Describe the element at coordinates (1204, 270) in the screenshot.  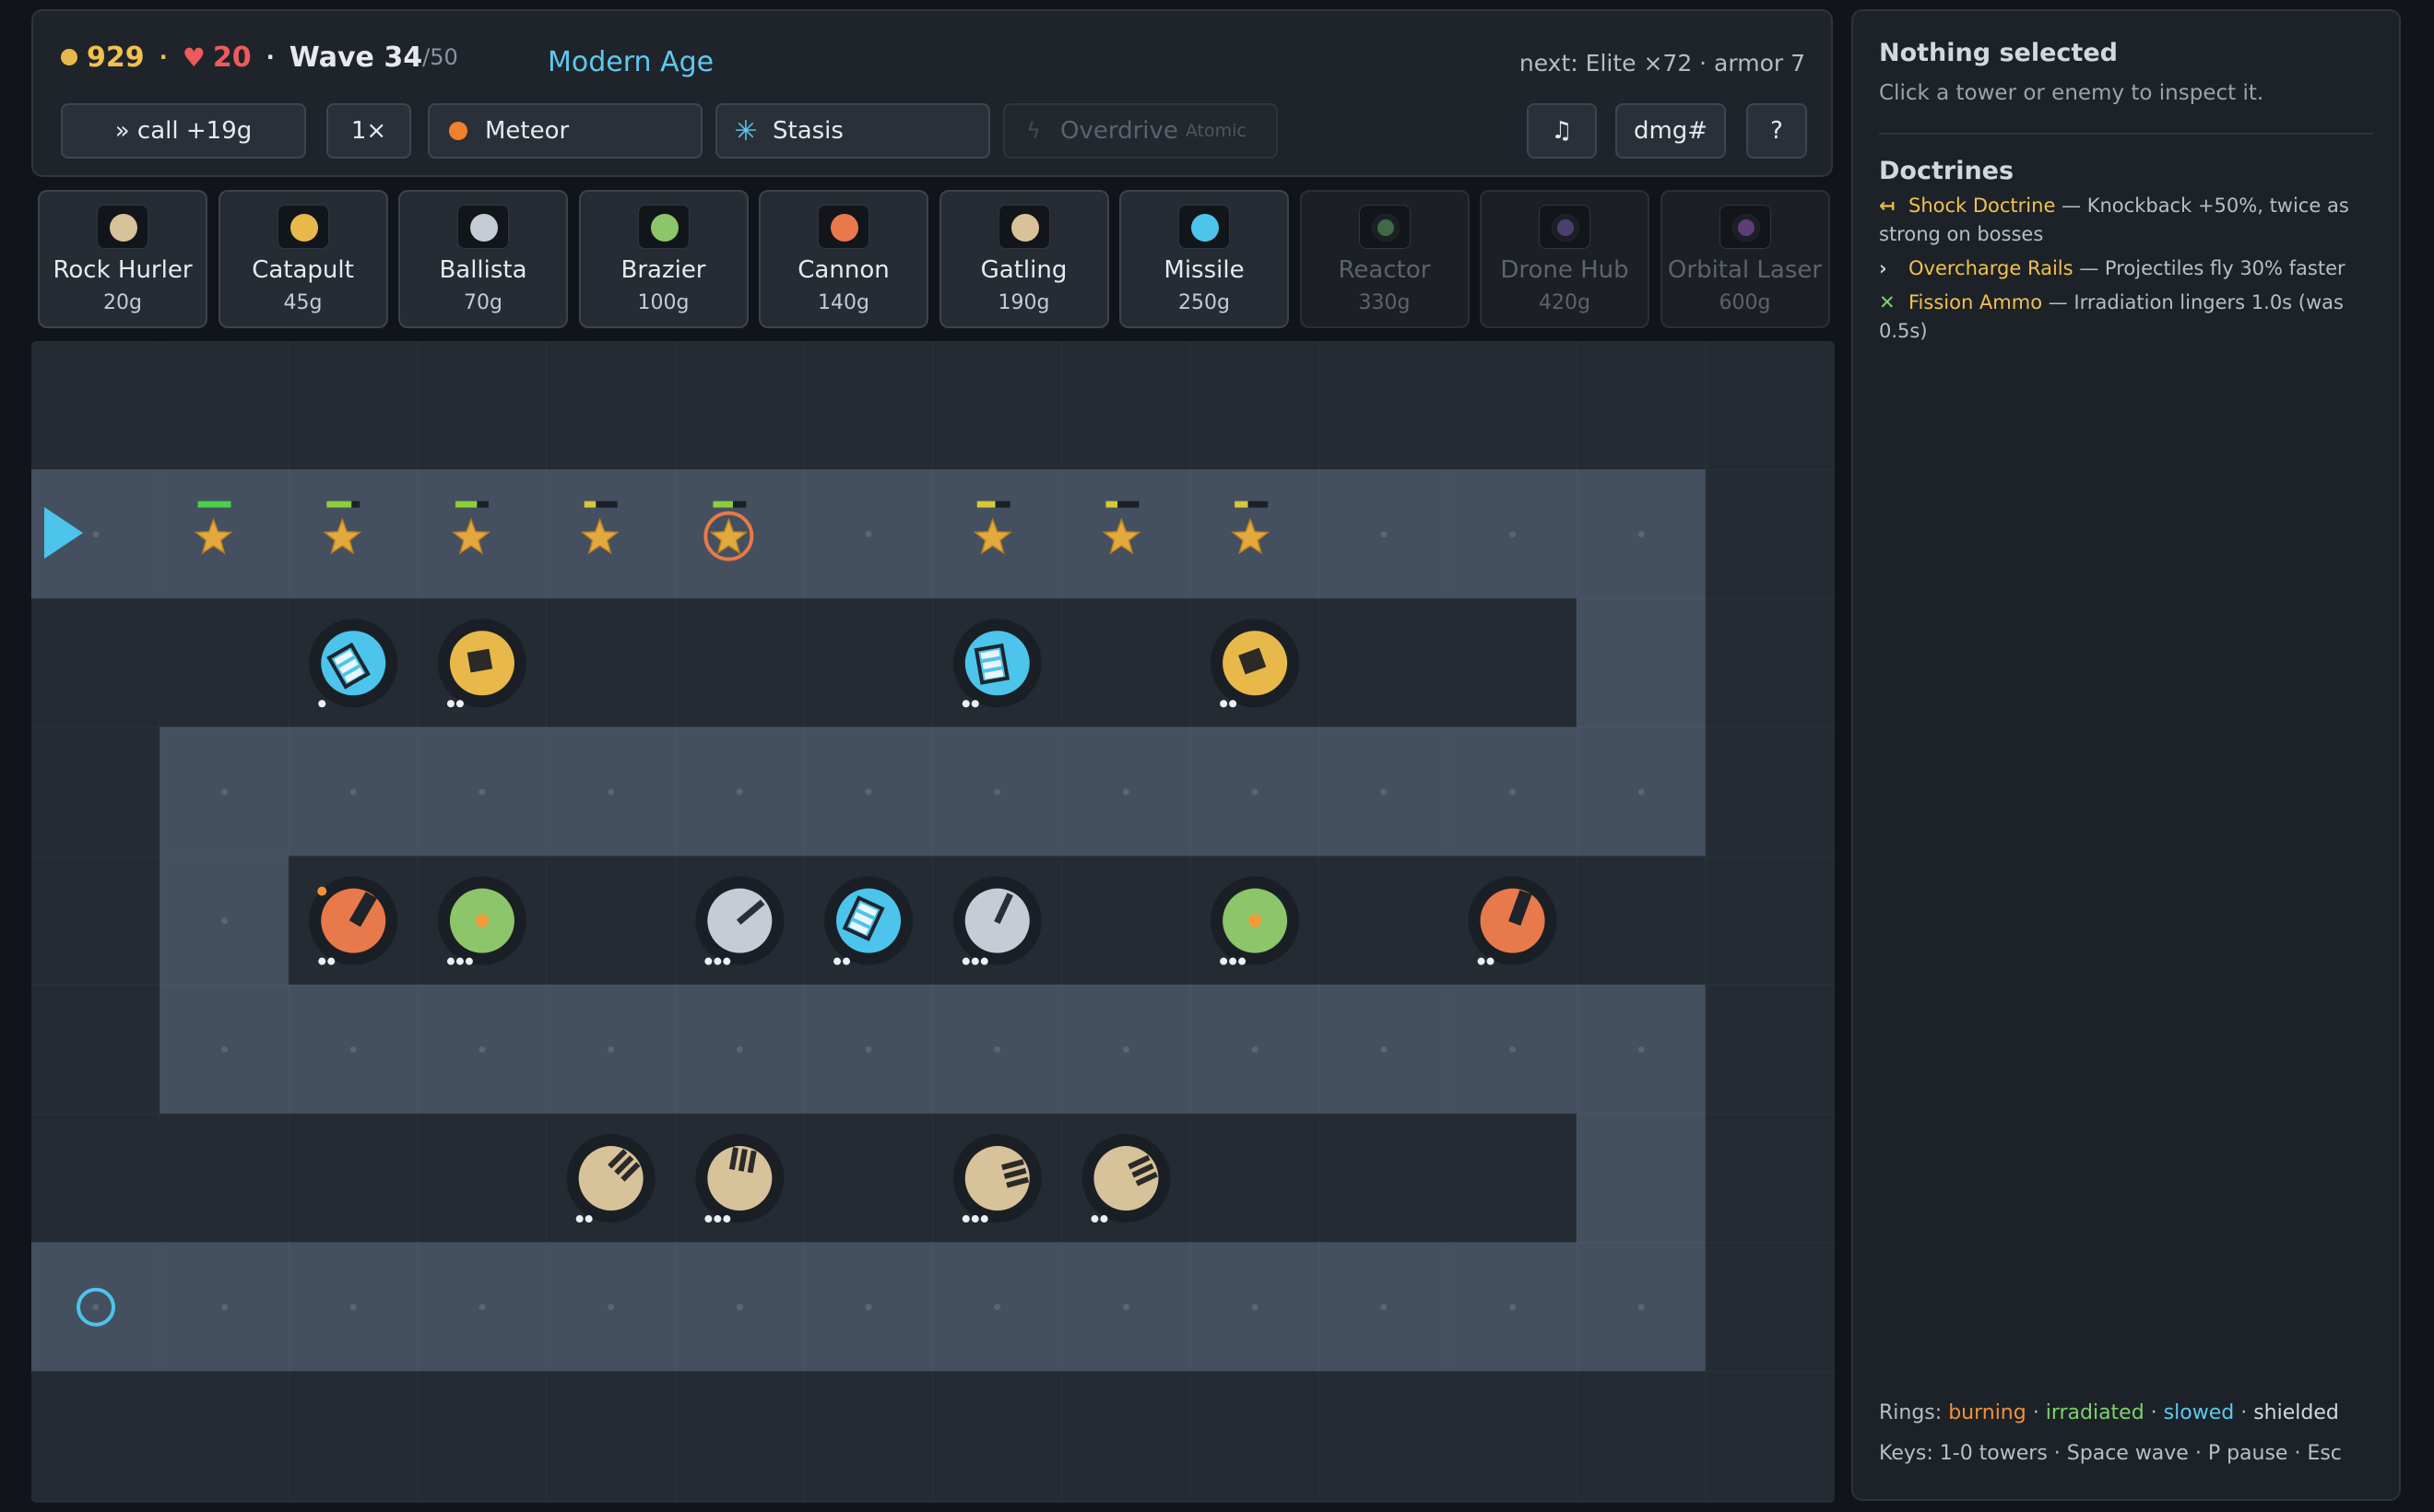
I see `tower-name: Missile` at that location.